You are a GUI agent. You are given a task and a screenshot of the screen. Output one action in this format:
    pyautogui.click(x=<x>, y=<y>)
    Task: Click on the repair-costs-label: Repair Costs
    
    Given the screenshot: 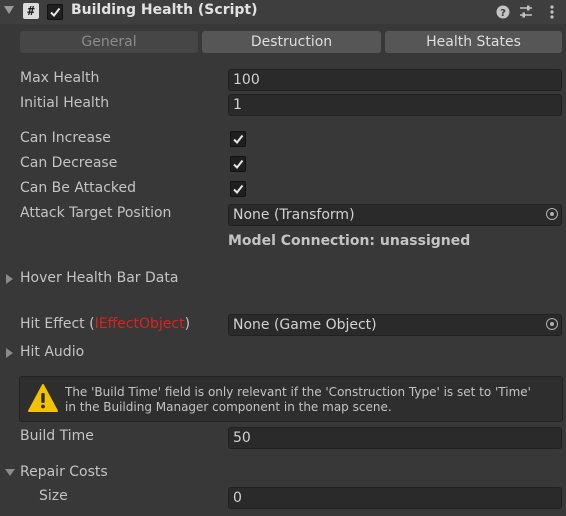 What is the action you would take?
    pyautogui.click(x=64, y=472)
    